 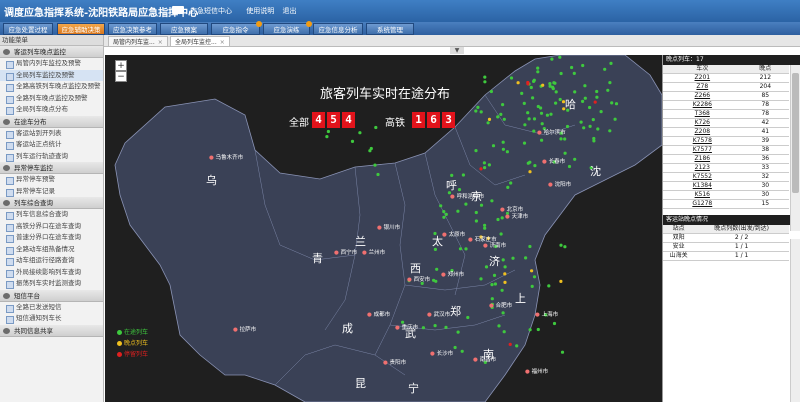 What do you see at coordinates (51, 215) in the screenshot?
I see `sidebar-item: 列车信息综合查询` at bounding box center [51, 215].